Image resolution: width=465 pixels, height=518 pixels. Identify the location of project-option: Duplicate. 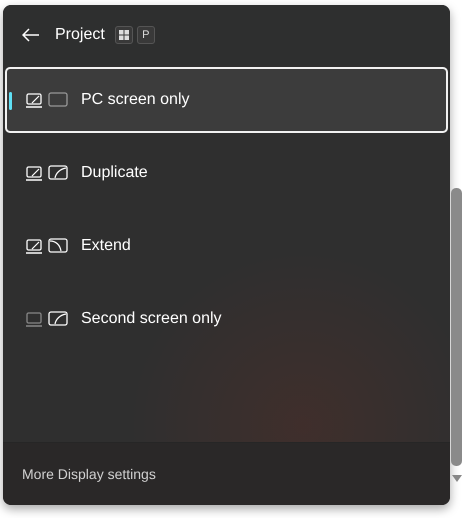
(226, 173).